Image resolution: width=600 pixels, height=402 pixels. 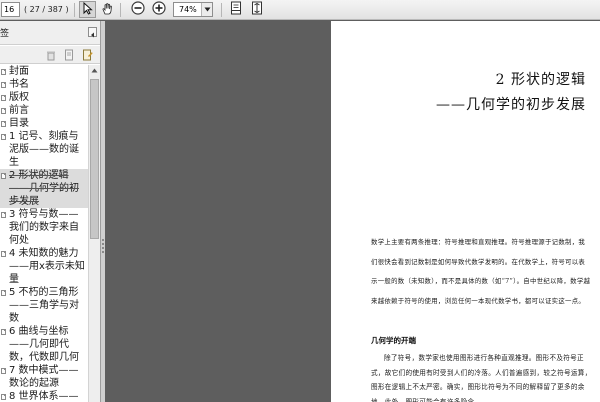 What do you see at coordinates (50, 33) in the screenshot?
I see `bookmarks-panel-header: 签` at bounding box center [50, 33].